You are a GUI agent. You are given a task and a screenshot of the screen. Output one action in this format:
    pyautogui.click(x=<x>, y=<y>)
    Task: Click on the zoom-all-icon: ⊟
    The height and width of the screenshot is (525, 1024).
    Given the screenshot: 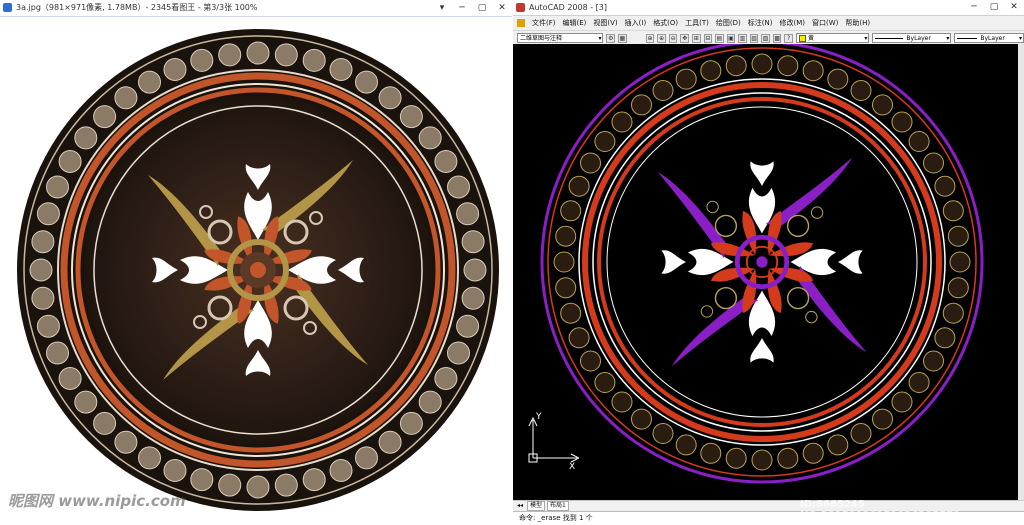 What is the action you would take?
    pyautogui.click(x=708, y=38)
    